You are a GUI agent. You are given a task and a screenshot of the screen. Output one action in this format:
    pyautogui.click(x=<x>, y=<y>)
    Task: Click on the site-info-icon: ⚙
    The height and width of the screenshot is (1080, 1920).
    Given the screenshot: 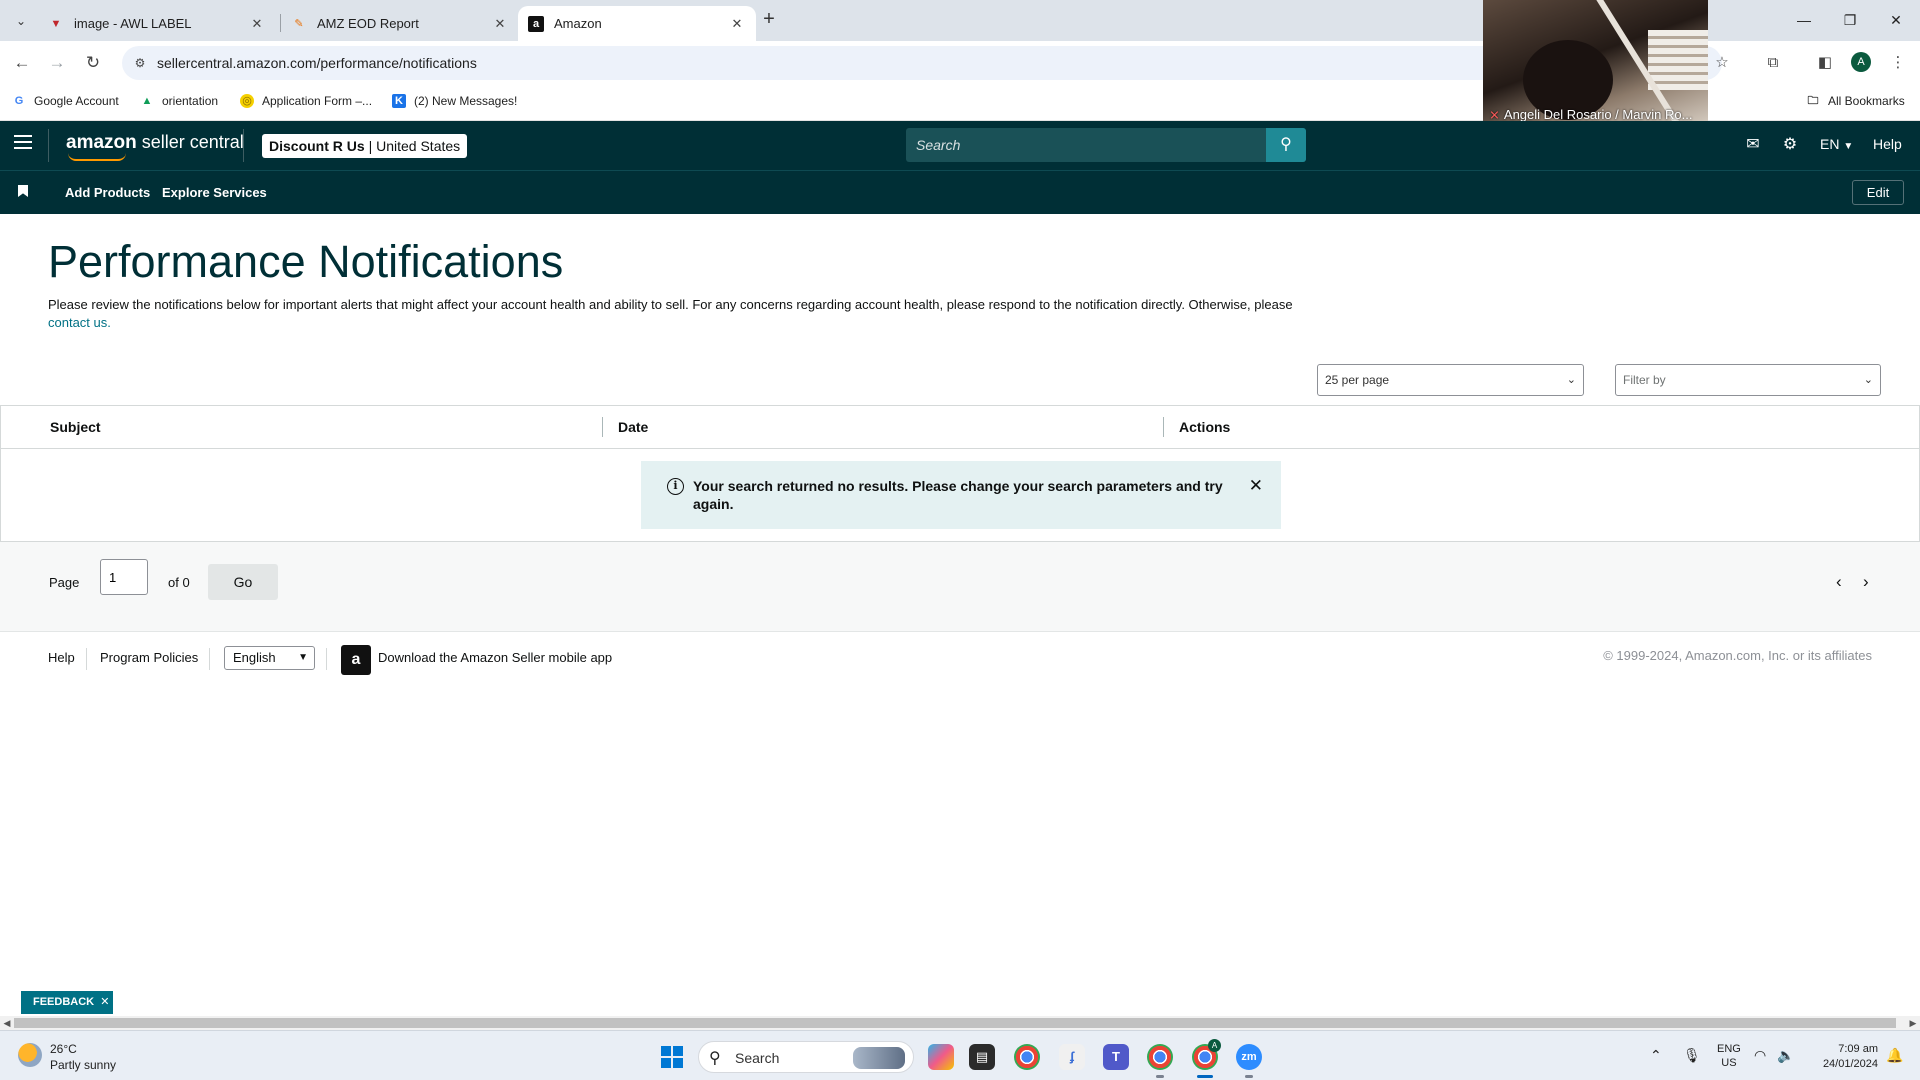 What is the action you would take?
    pyautogui.click(x=140, y=63)
    